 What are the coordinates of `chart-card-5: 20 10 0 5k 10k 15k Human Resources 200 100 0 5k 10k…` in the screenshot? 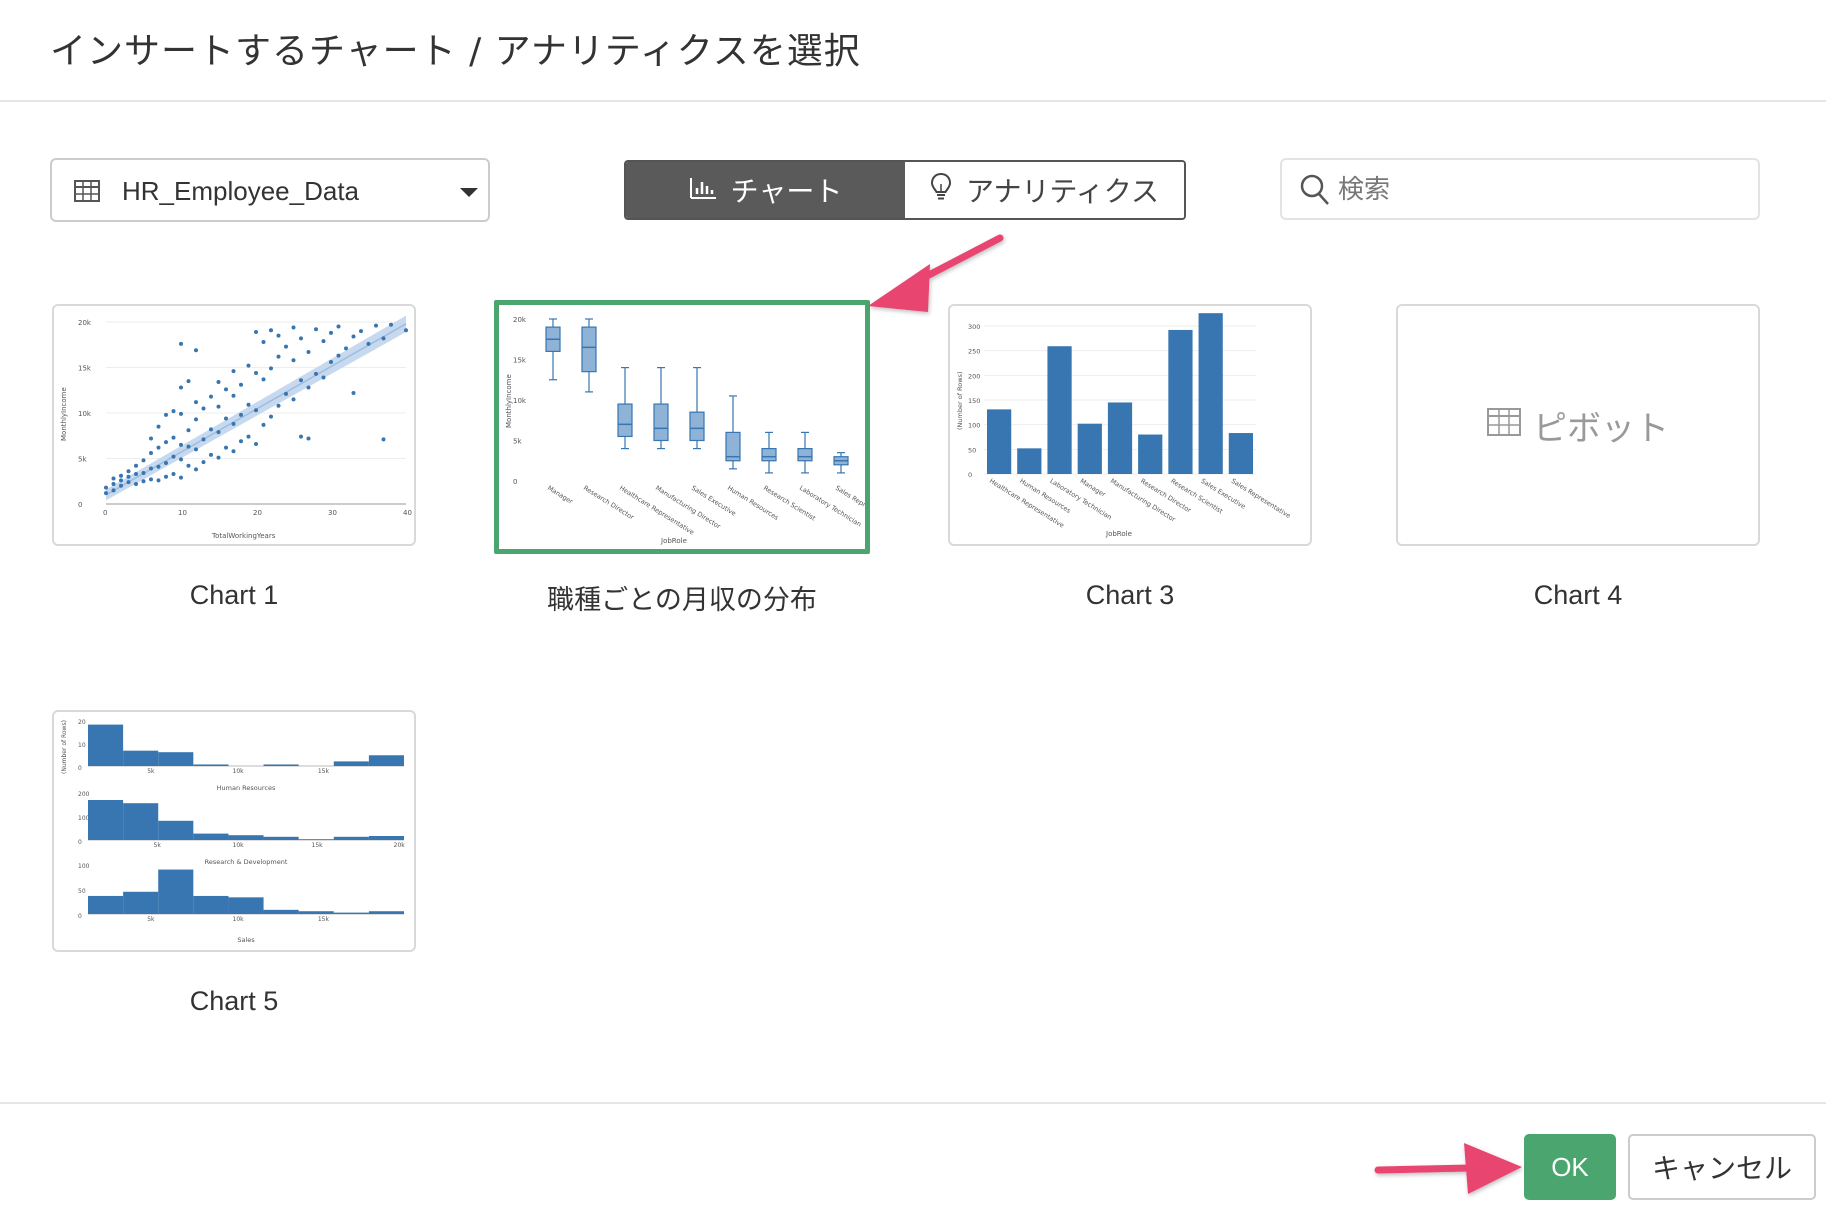 It's located at (234, 831).